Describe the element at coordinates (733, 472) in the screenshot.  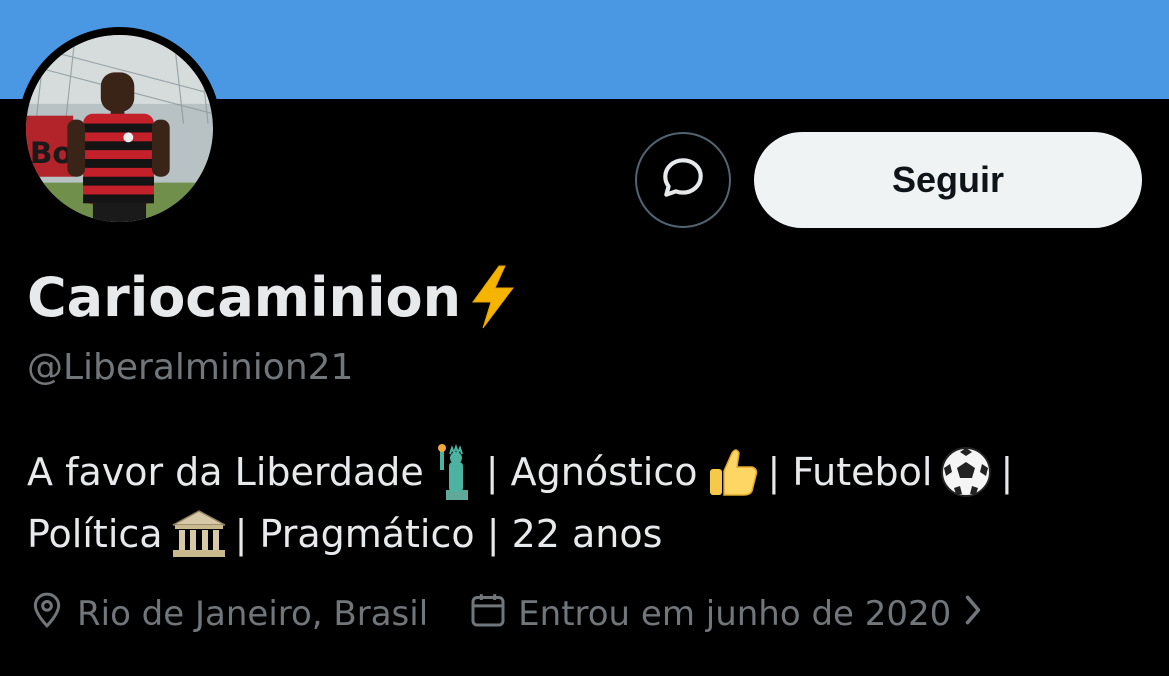
I see `thumbs-up-emoji` at that location.